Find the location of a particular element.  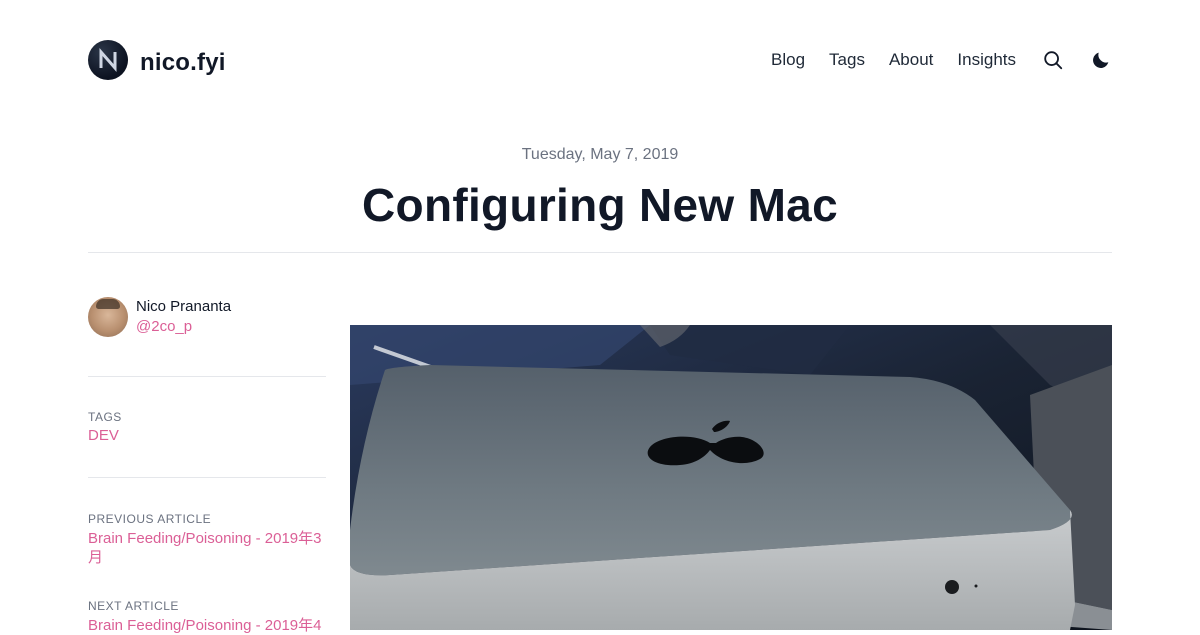

author-name: Nico Prananta is located at coordinates (184, 306).